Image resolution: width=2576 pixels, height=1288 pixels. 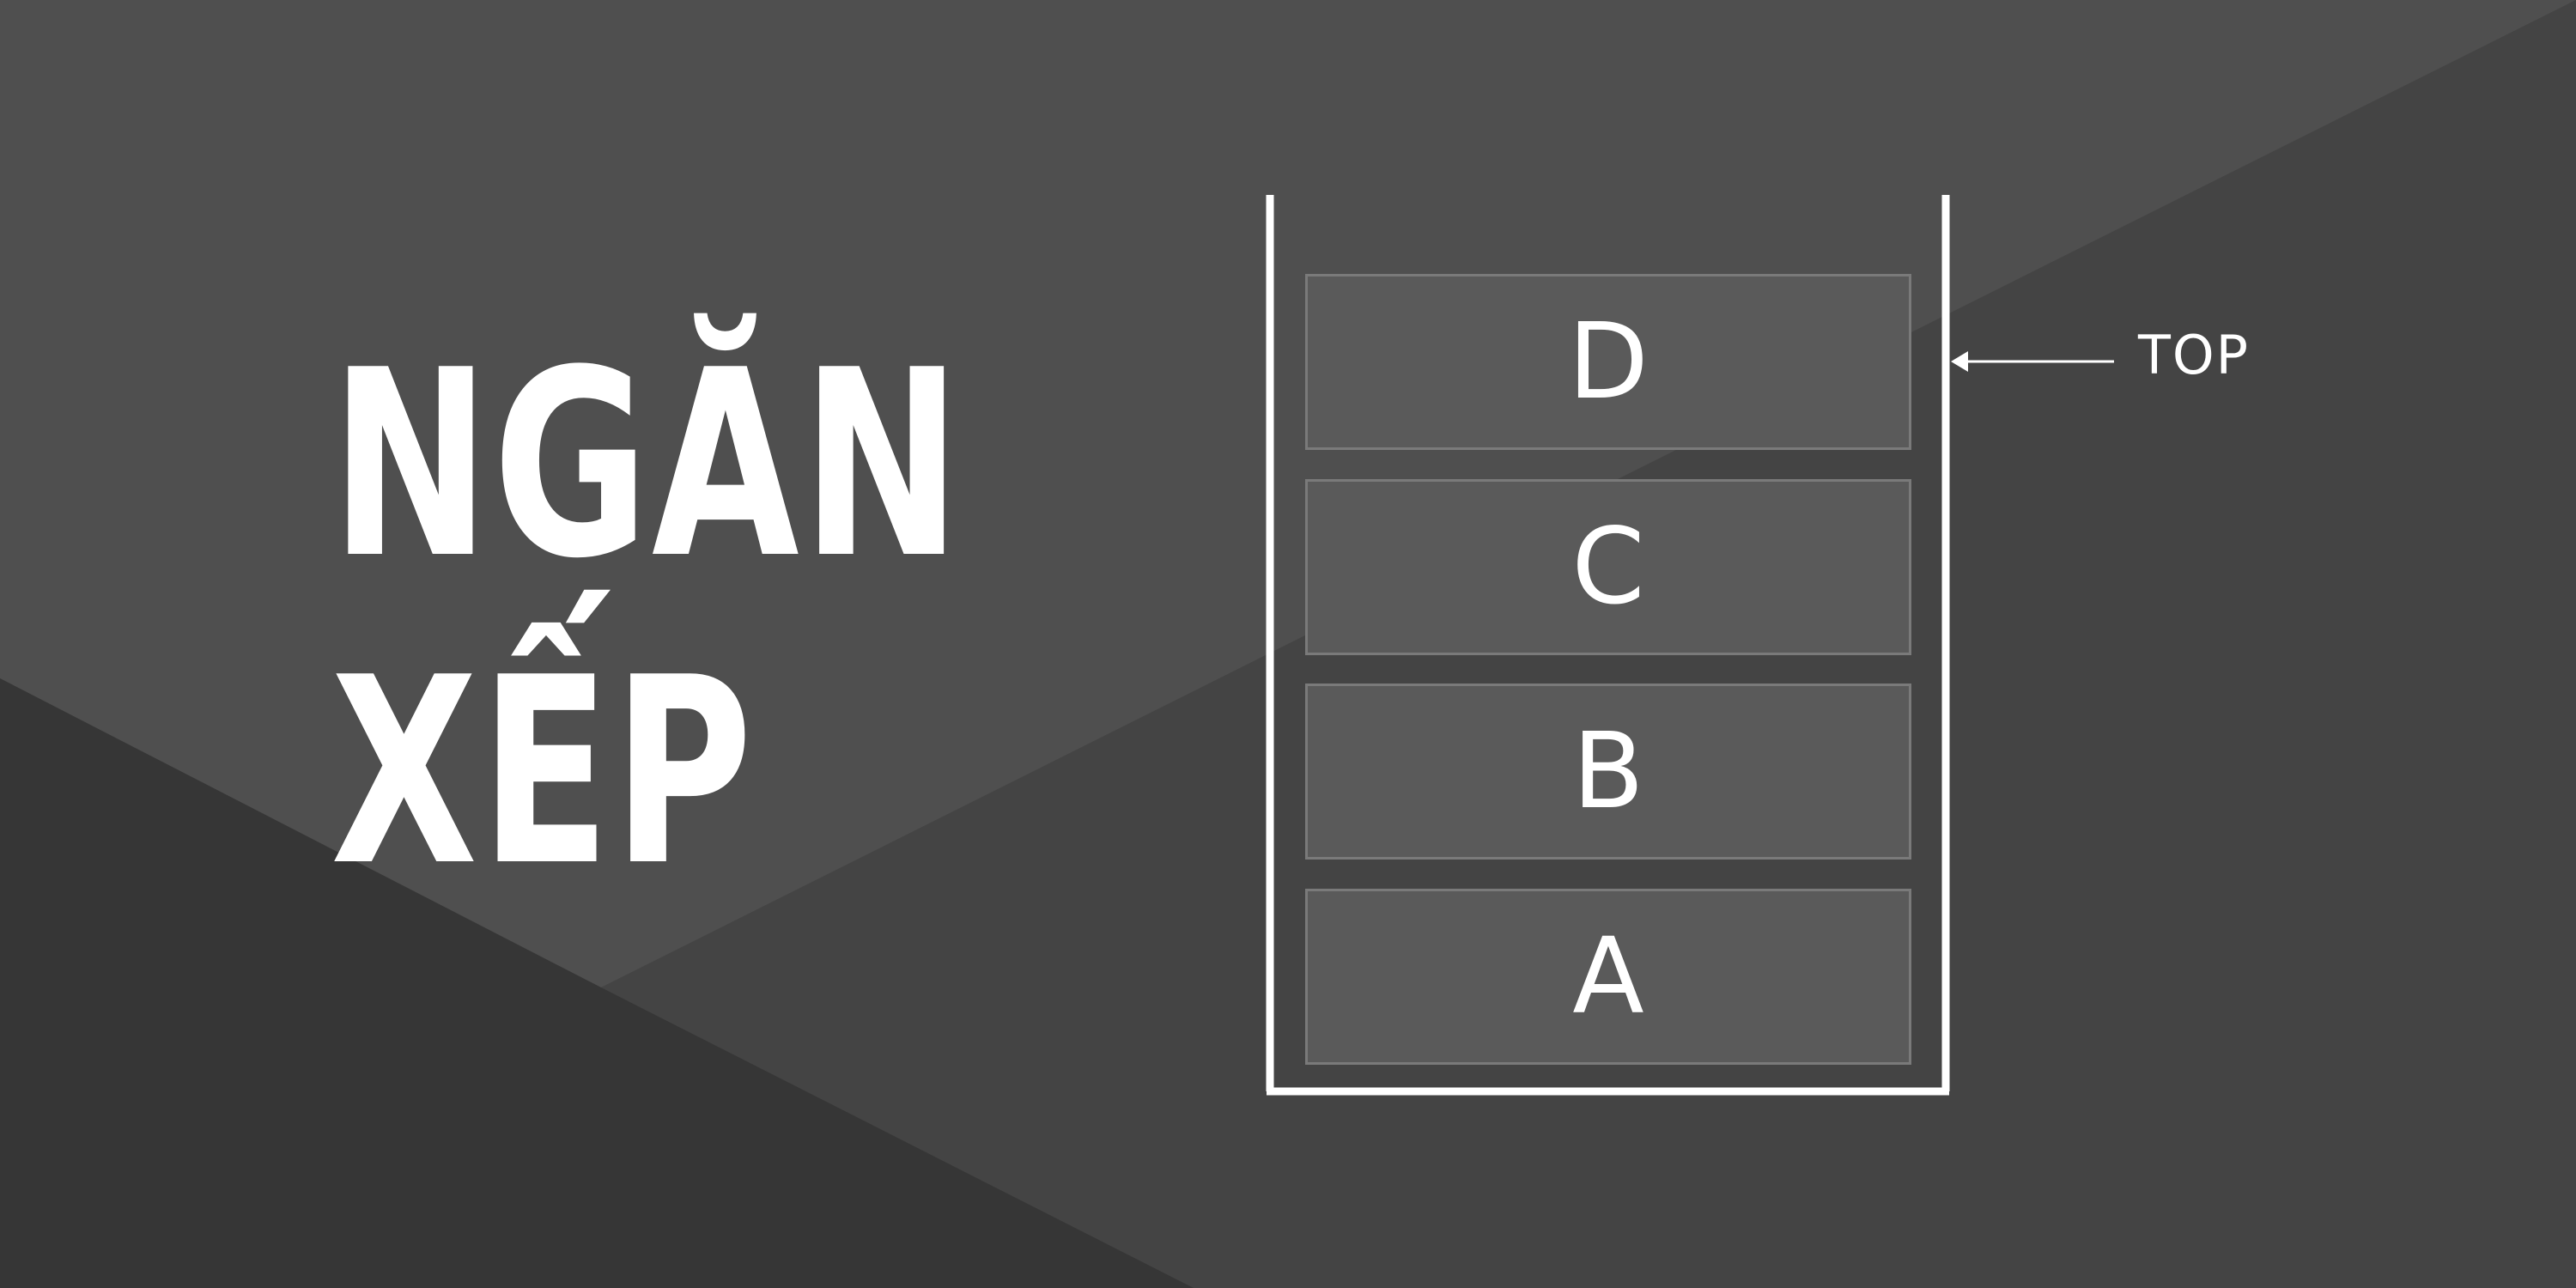 I want to click on top-pointer-arrowhead, so click(x=1960, y=361).